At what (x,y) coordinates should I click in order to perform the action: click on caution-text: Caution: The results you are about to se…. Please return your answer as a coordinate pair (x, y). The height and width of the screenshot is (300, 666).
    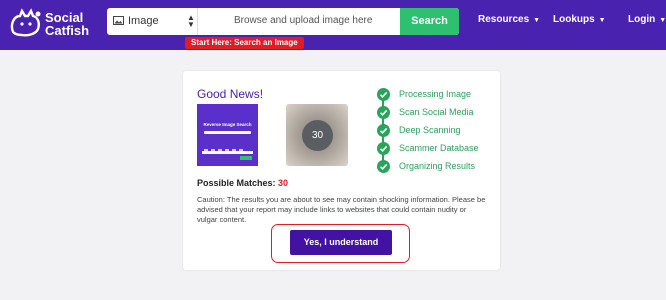
    Looking at the image, I should click on (341, 209).